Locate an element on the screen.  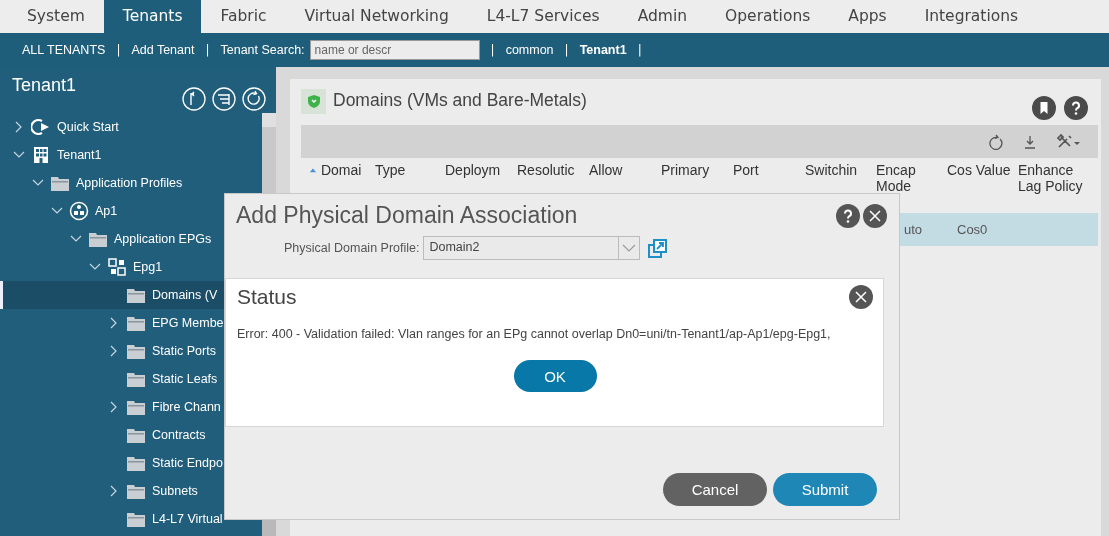
search-field: name or descr is located at coordinates (394, 50).